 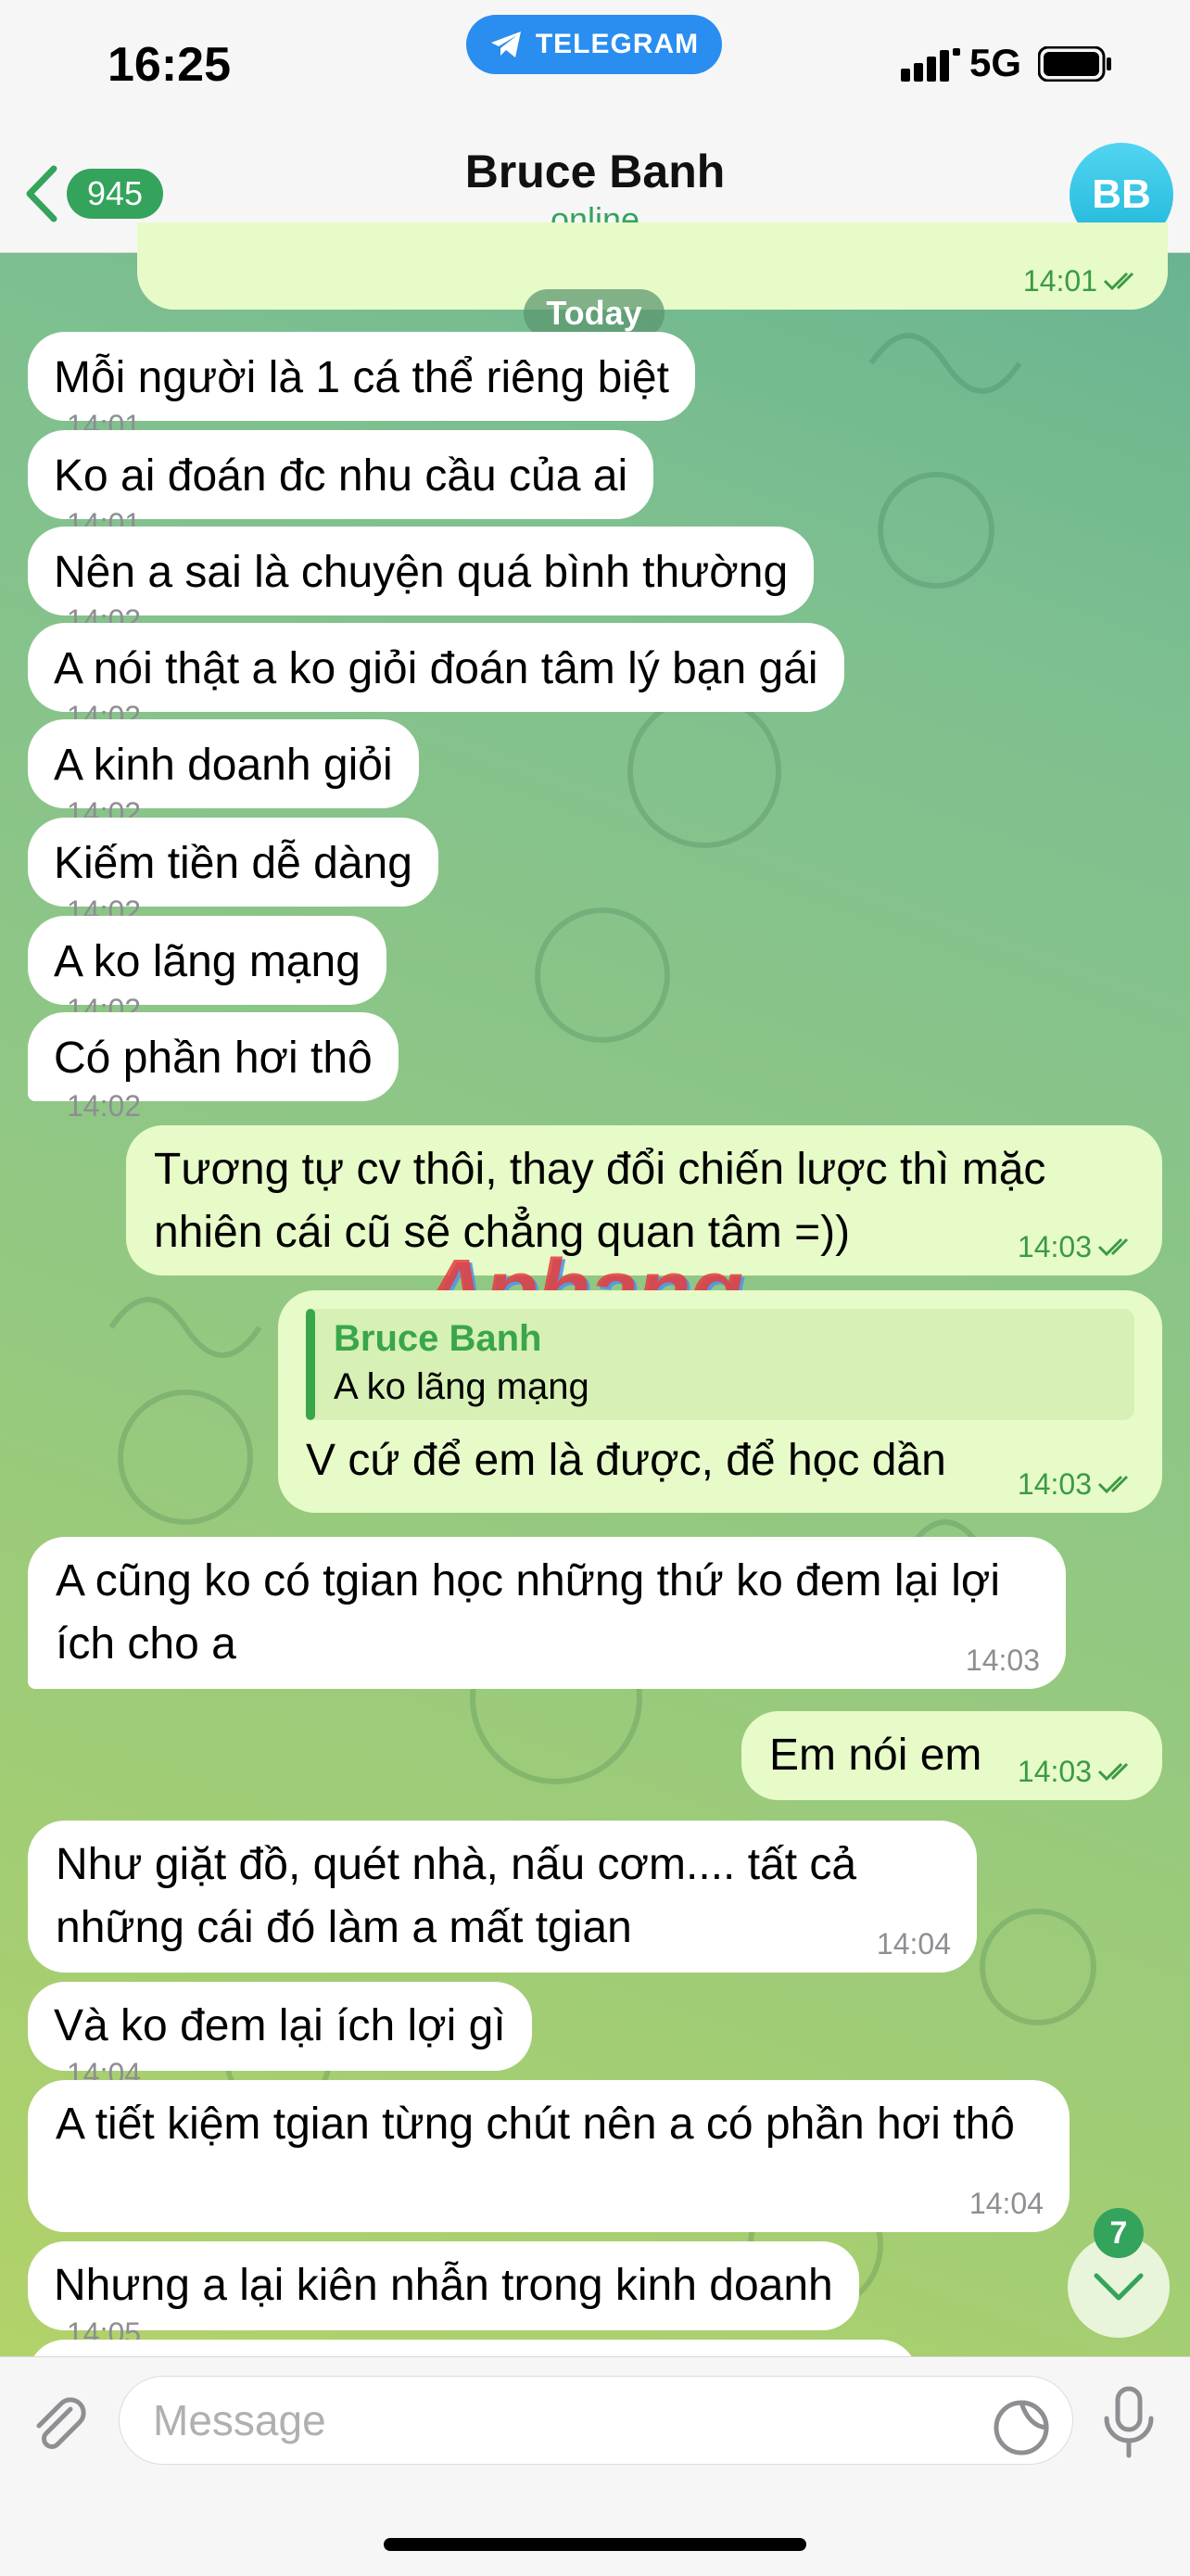 I want to click on network-type: 5G, so click(x=996, y=63).